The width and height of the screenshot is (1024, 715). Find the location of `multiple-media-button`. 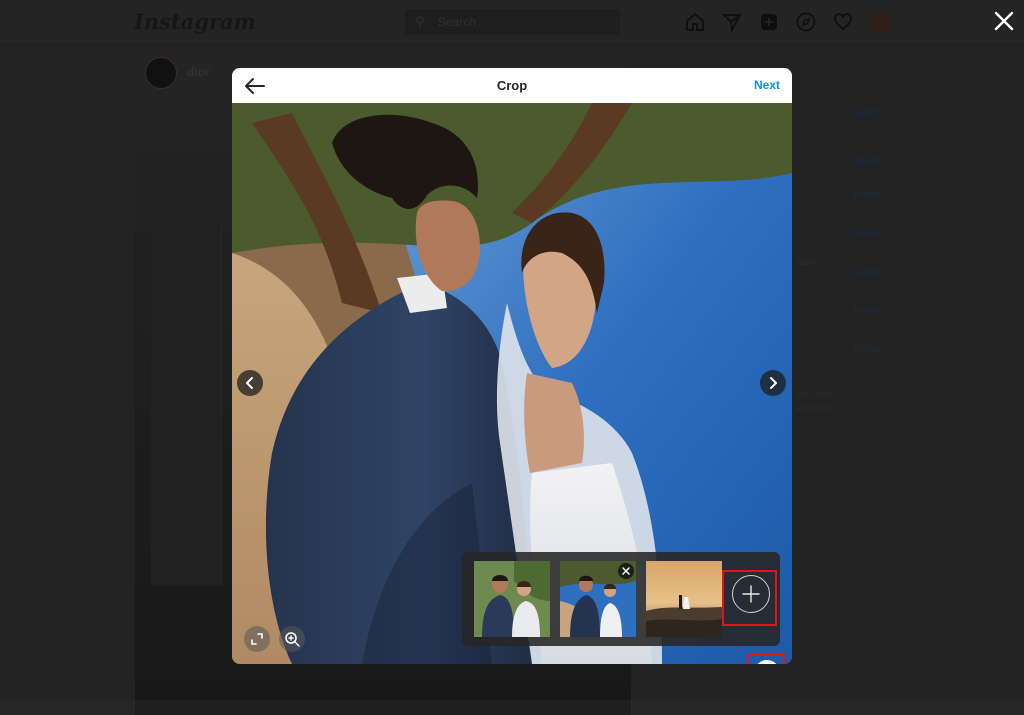

multiple-media-button is located at coordinates (767, 662).